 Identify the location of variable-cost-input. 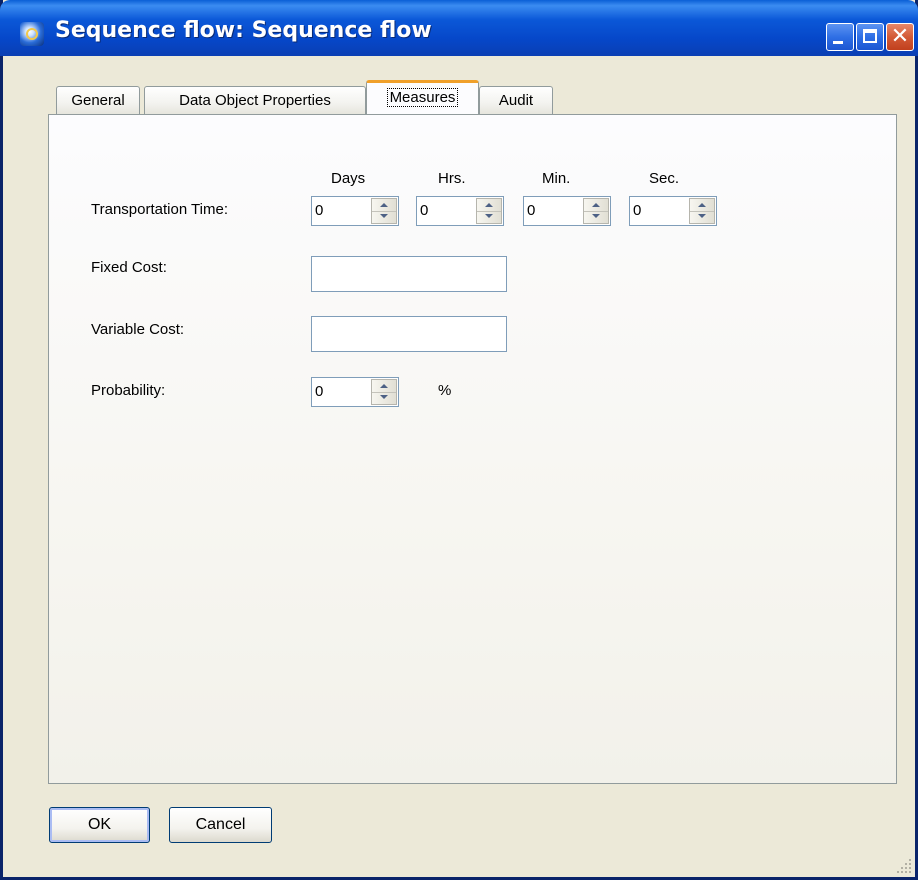
(409, 334).